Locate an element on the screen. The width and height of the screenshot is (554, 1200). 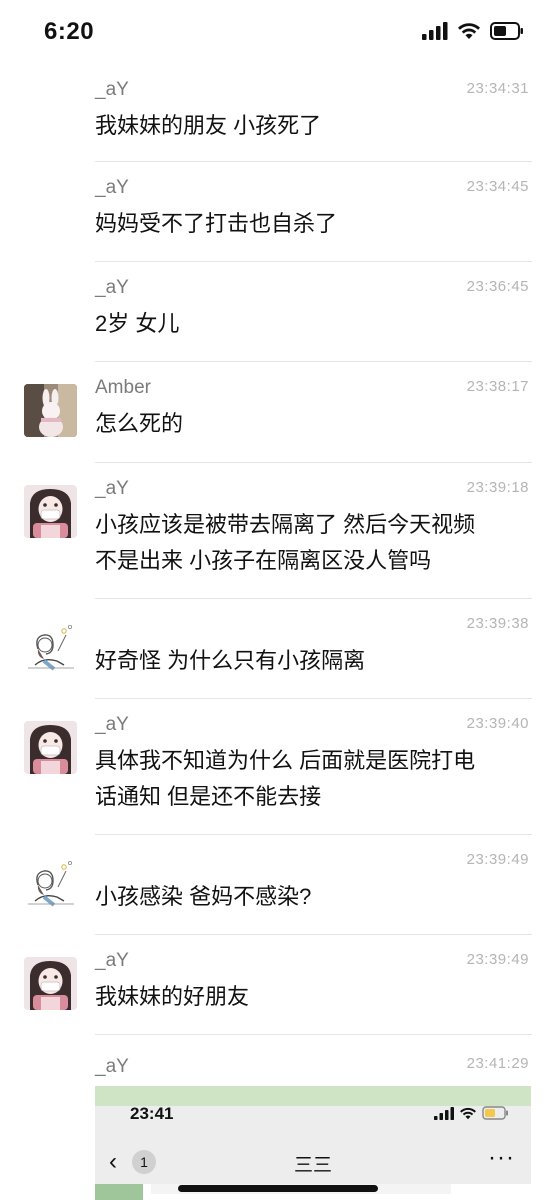
battery-low-power-icon is located at coordinates (495, 1113).